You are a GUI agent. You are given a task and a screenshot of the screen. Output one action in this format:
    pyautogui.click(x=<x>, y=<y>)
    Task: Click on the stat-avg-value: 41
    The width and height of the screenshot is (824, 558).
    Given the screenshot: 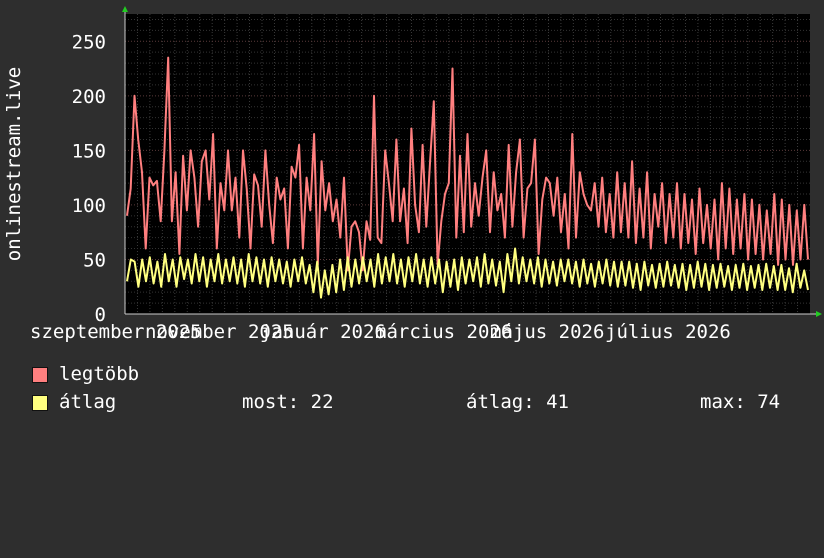 What is the action you would take?
    pyautogui.click(x=557, y=402)
    